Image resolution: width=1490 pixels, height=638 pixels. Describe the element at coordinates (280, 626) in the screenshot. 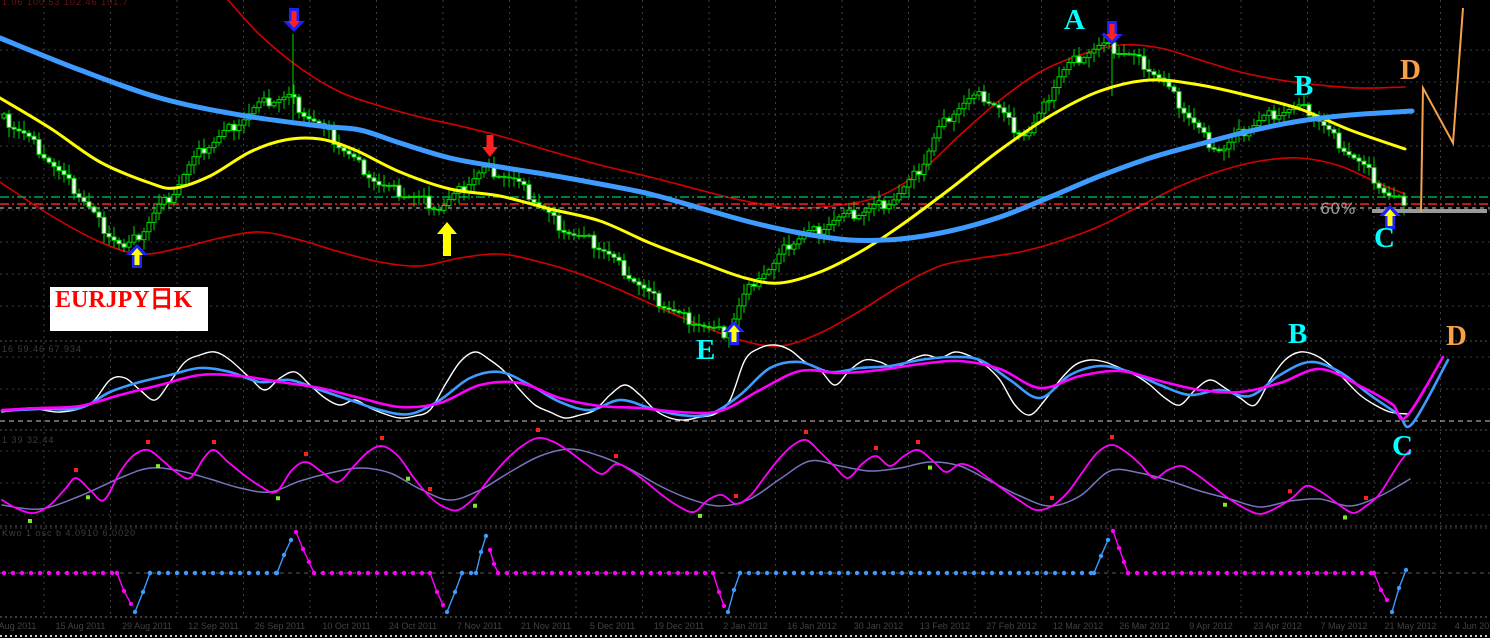

I see `date-tick-label: 26 Sep 2011` at that location.